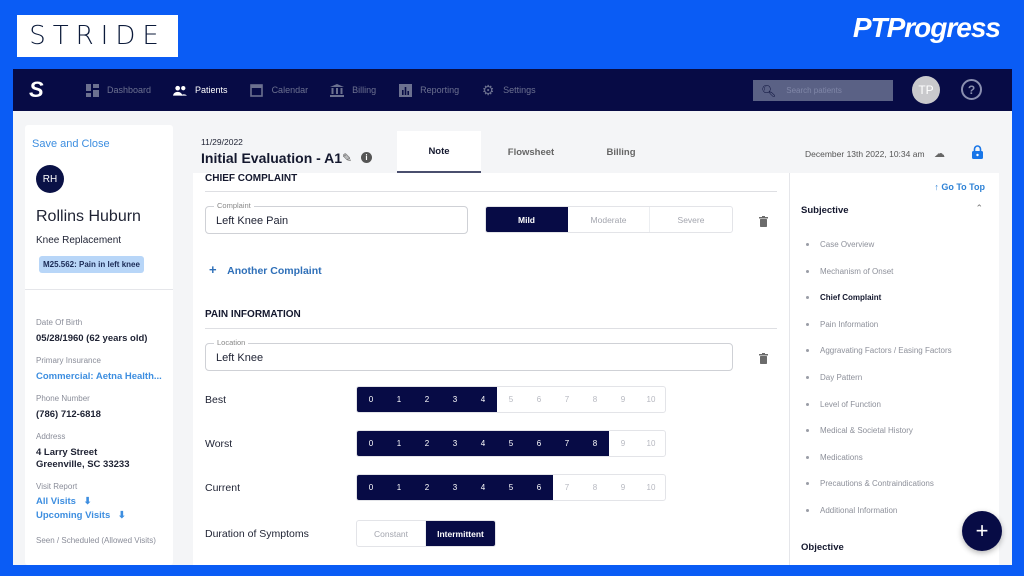 Image resolution: width=1024 pixels, height=576 pixels. What do you see at coordinates (508, 90) in the screenshot?
I see `nav-item-settings: ⚙︎ Settings` at bounding box center [508, 90].